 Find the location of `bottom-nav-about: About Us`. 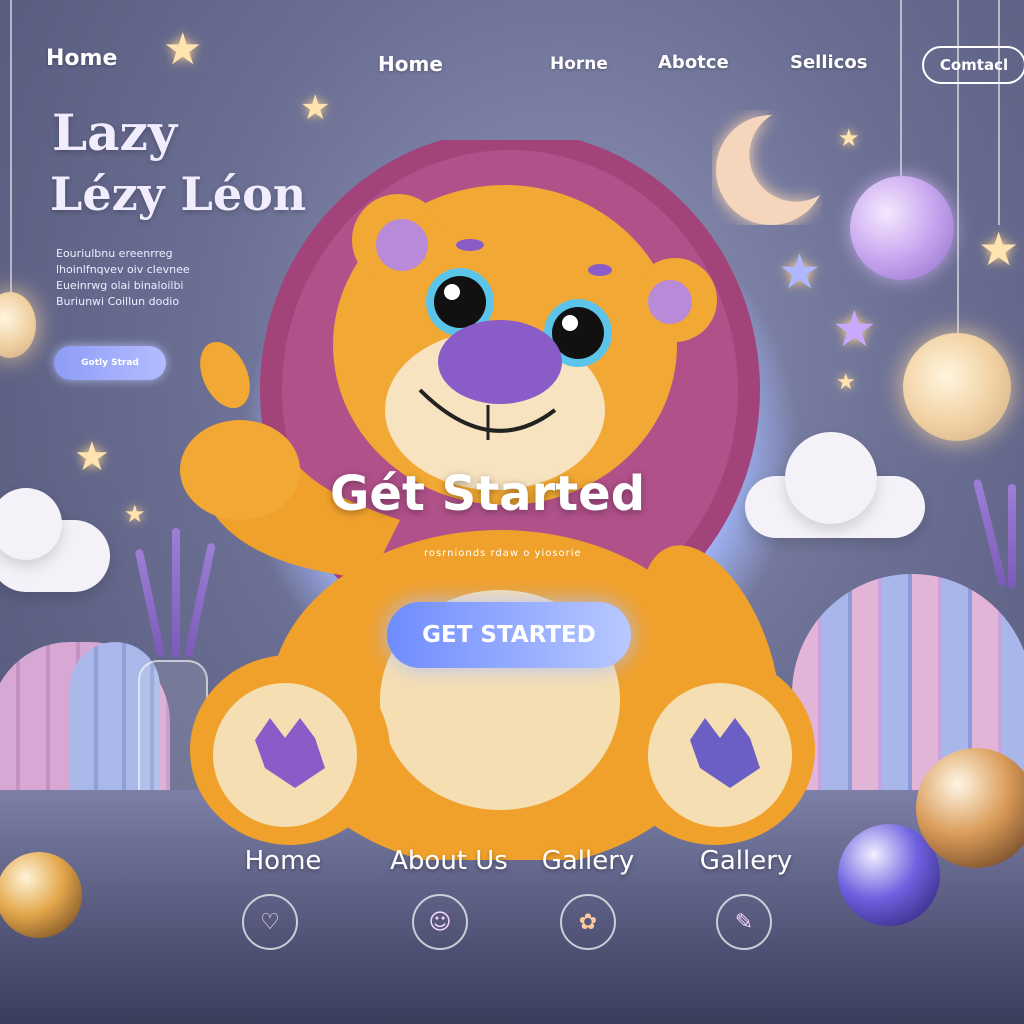

bottom-nav-about: About Us is located at coordinates (449, 861).